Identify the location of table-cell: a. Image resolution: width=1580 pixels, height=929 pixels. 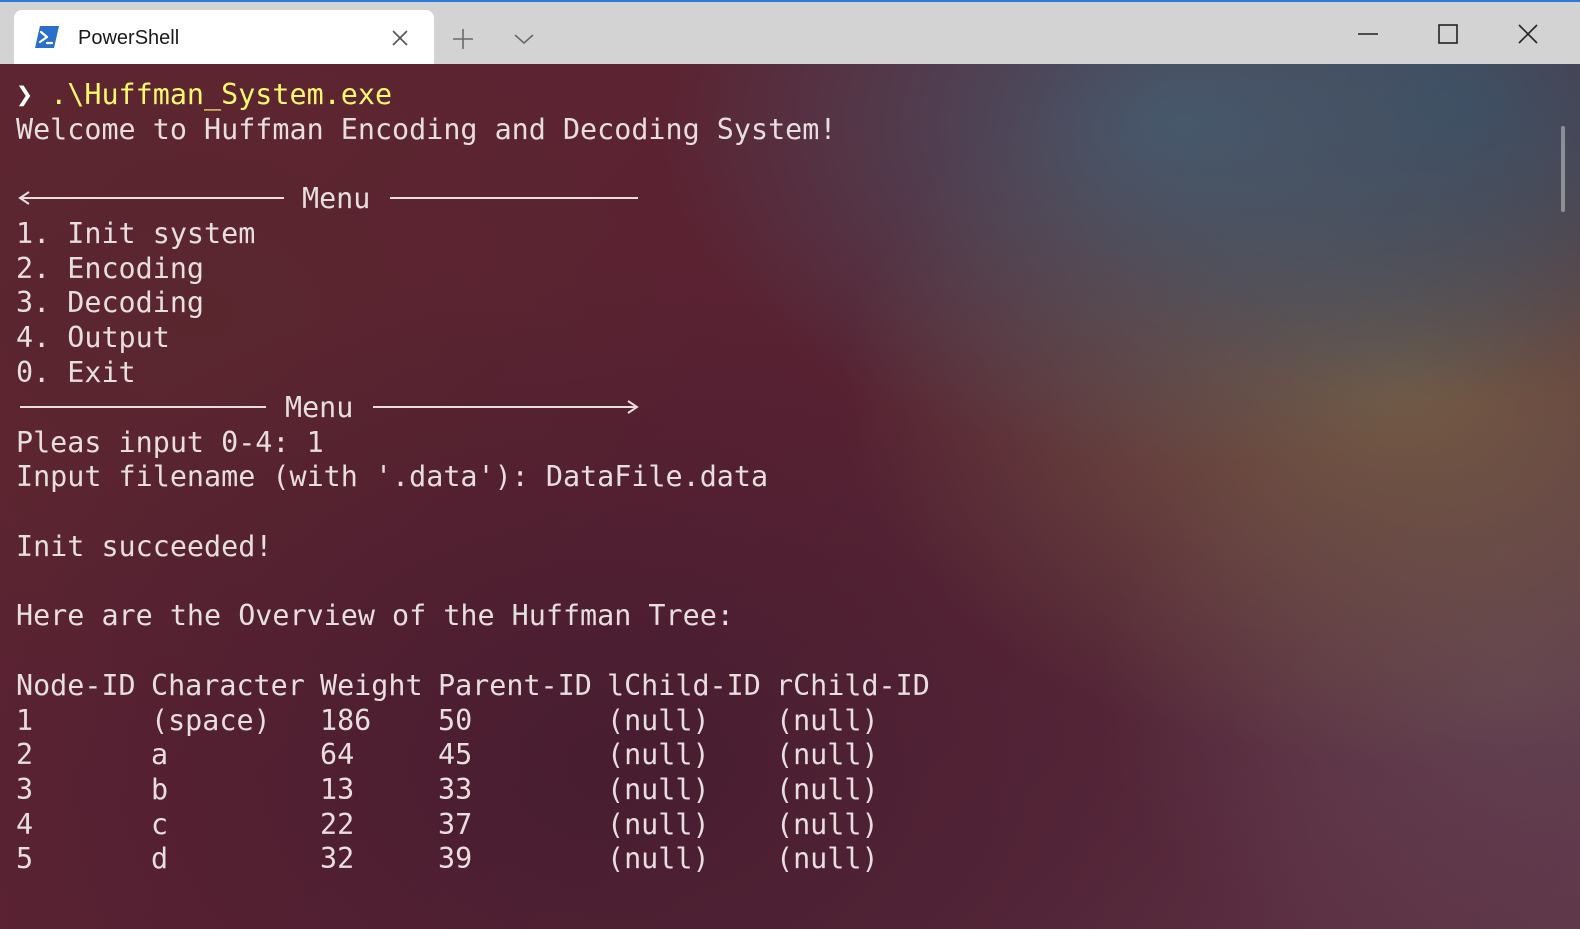
(160, 754).